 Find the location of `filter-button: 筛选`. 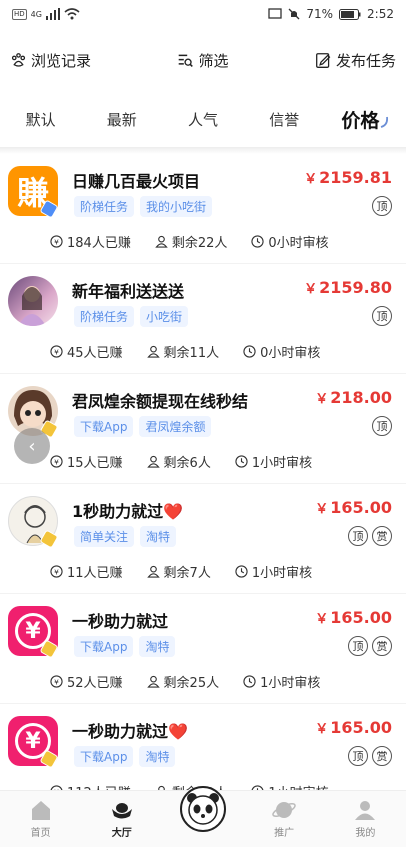

filter-button: 筛选 is located at coordinates (203, 60).